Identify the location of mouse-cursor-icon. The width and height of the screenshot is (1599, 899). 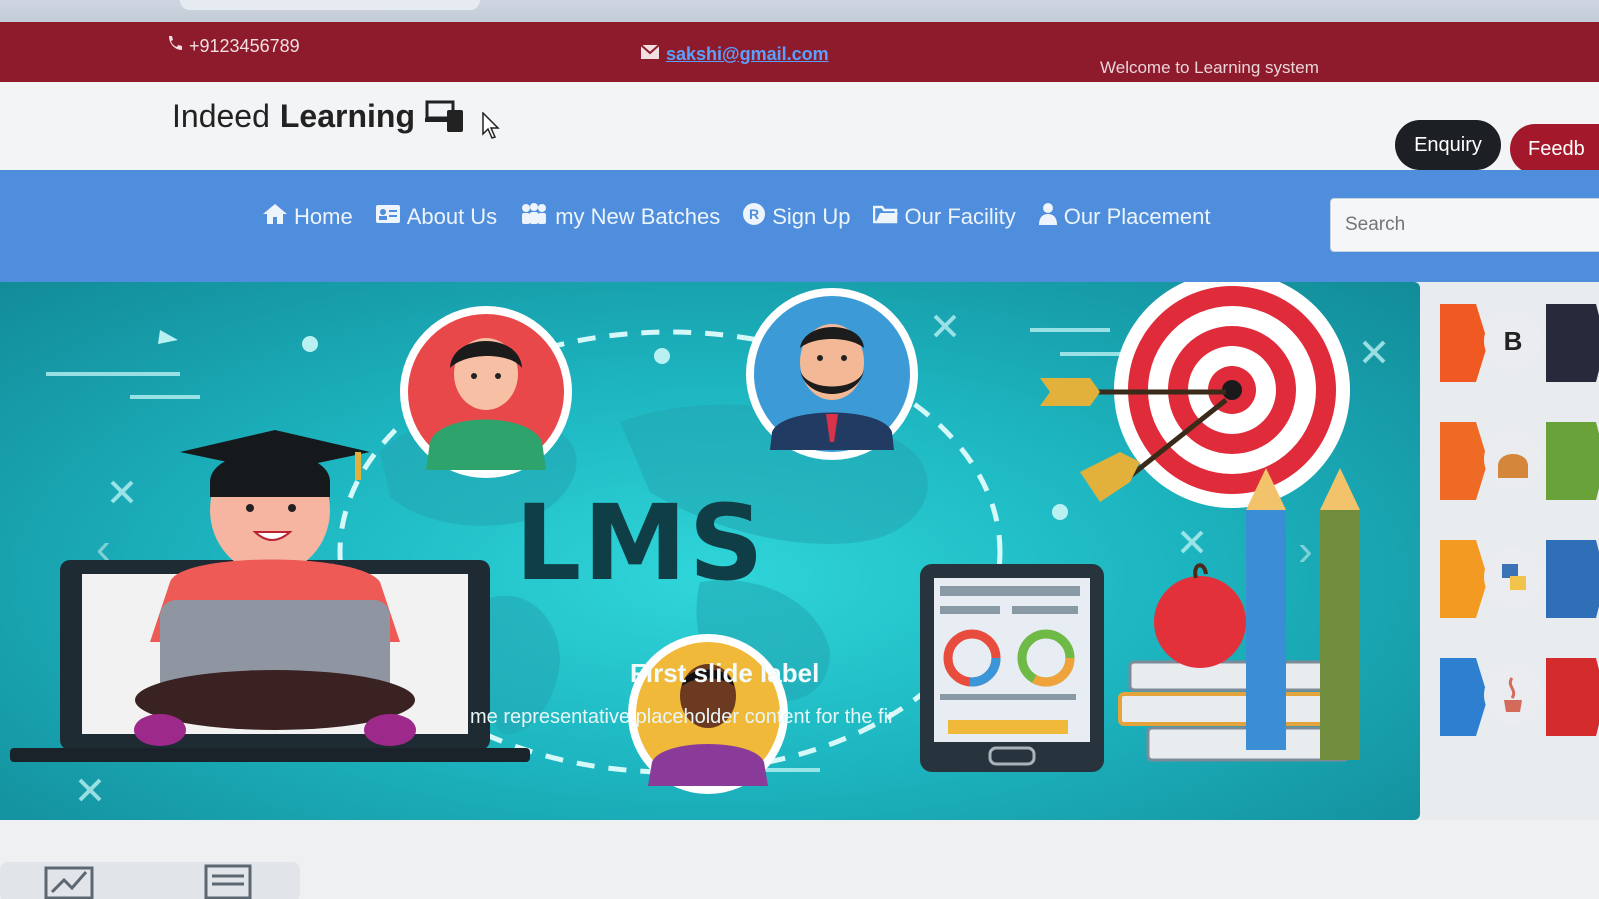
(492, 128).